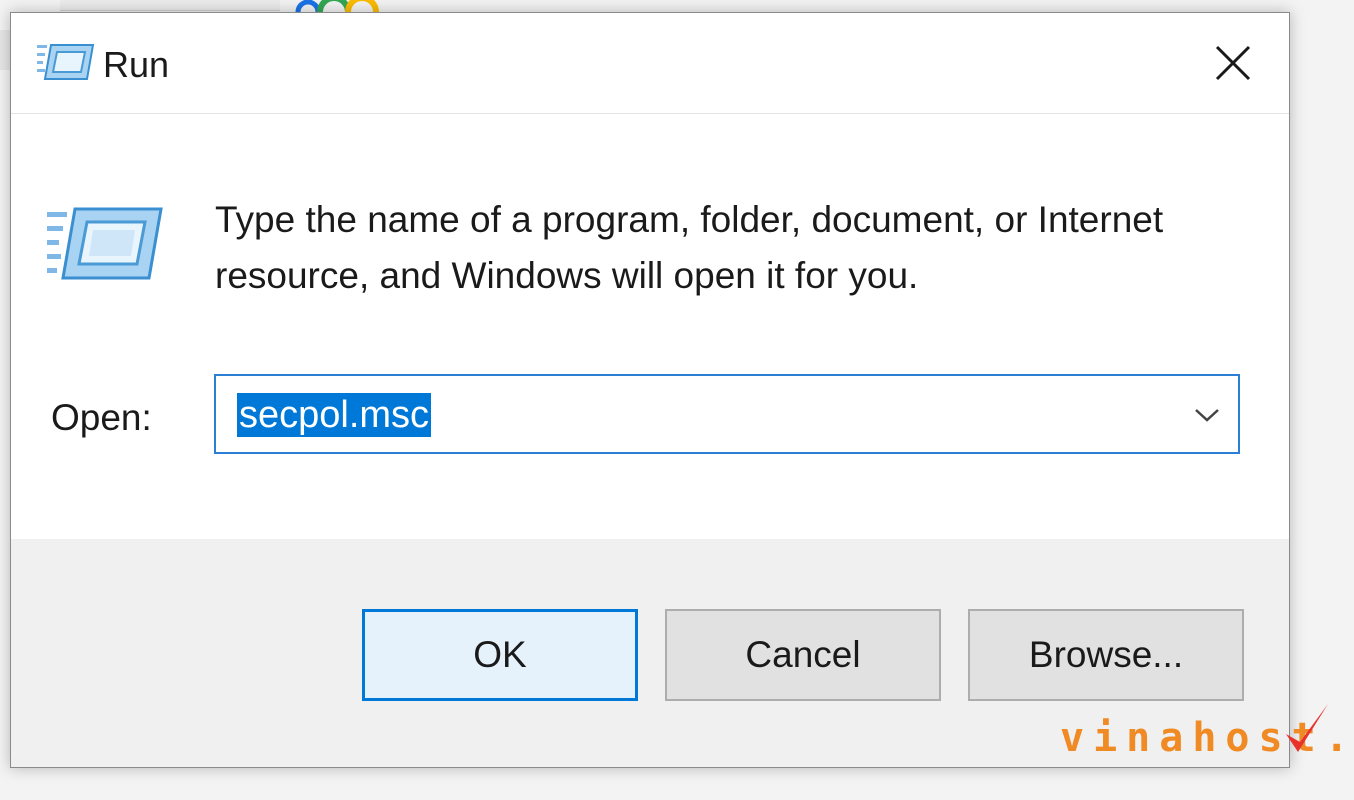 The height and width of the screenshot is (800, 1354). I want to click on dialog-title: Run, so click(136, 64).